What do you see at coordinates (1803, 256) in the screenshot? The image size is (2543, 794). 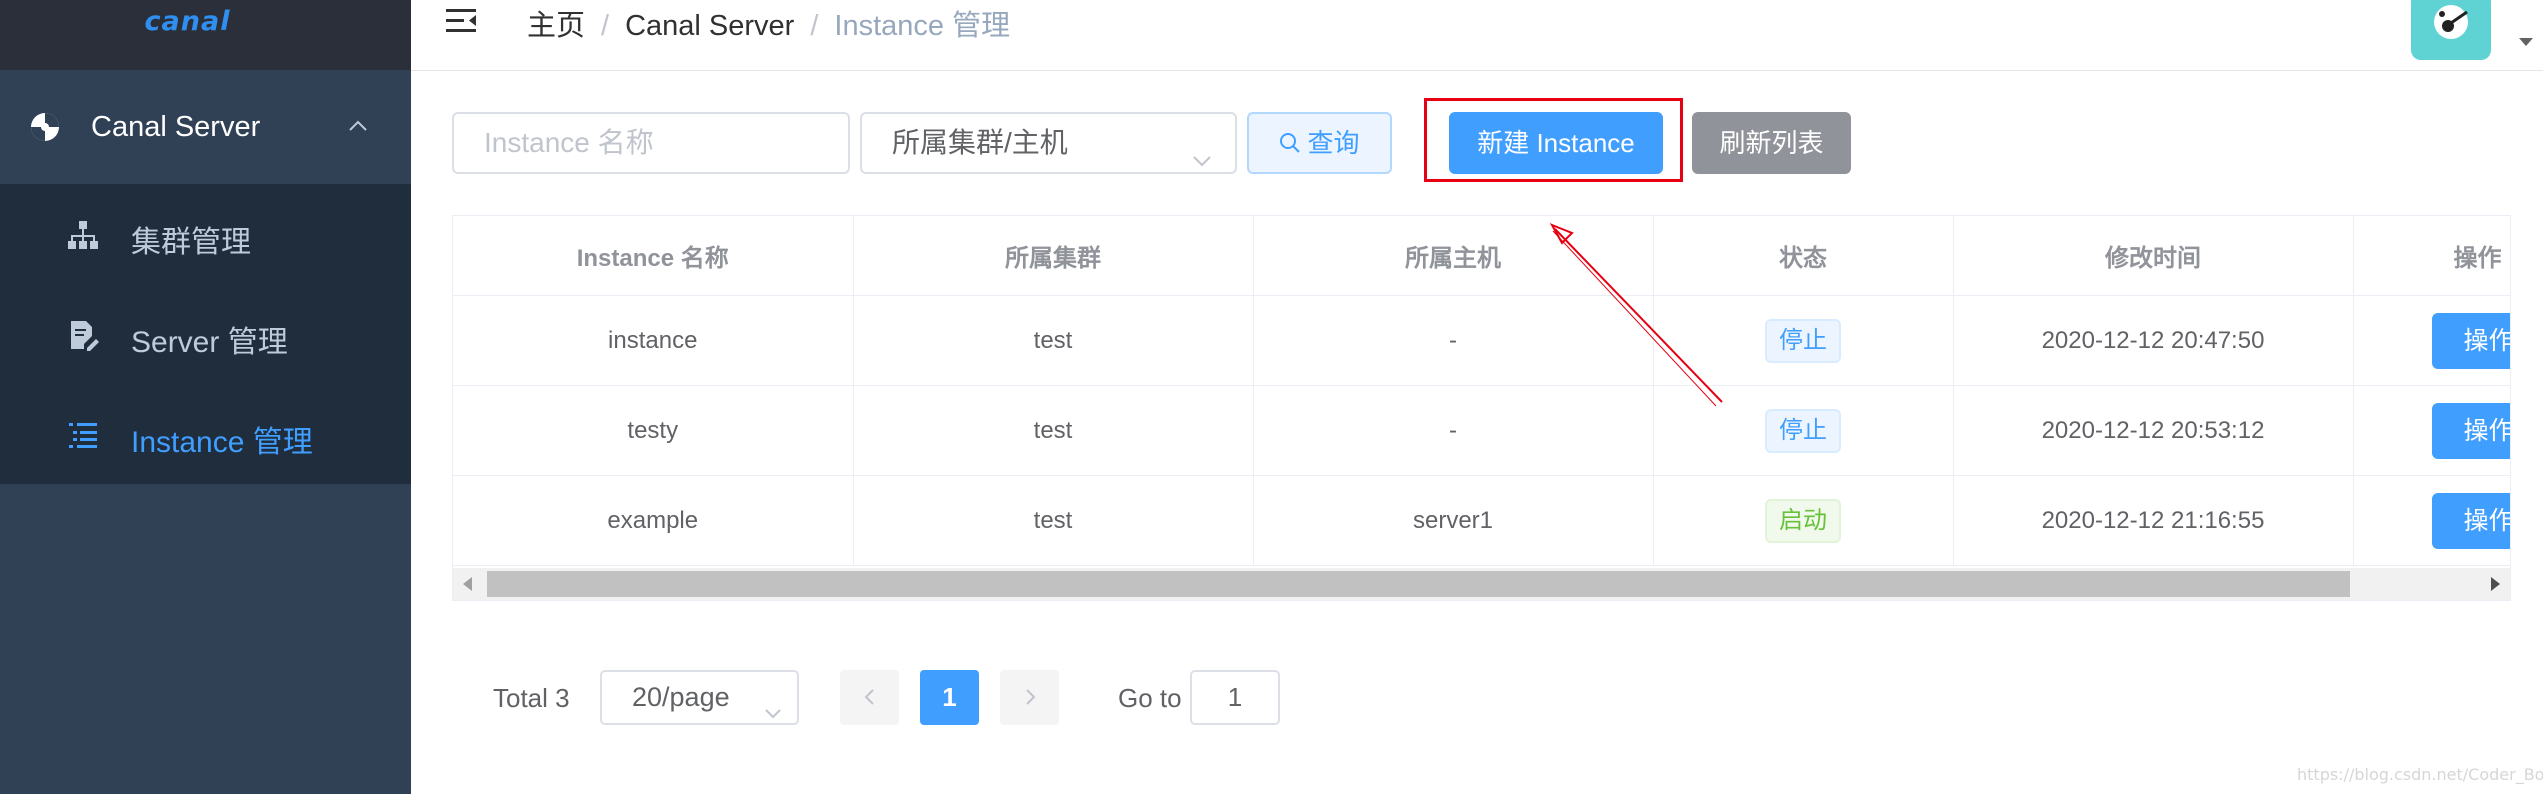 I see `column-header: 状态` at bounding box center [1803, 256].